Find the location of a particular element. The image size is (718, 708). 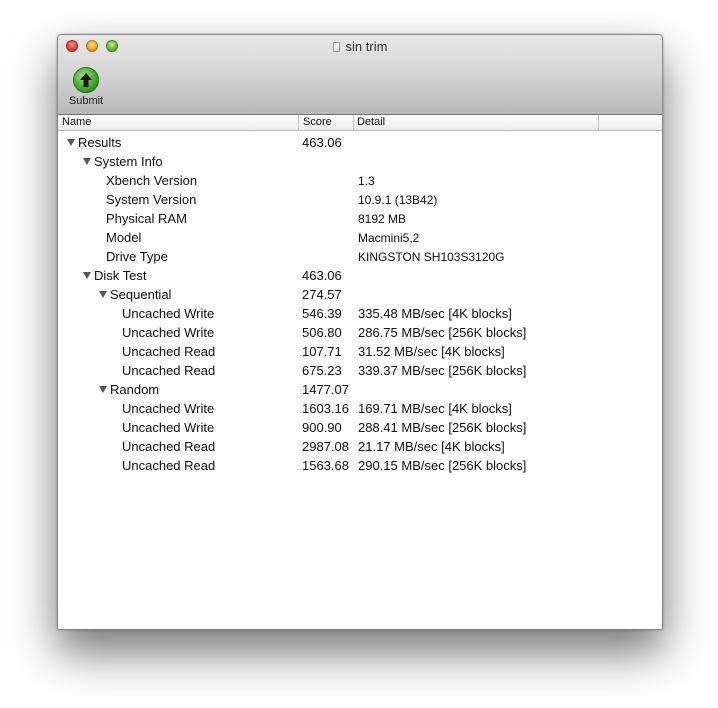

row-score: 2987.08 is located at coordinates (325, 446).